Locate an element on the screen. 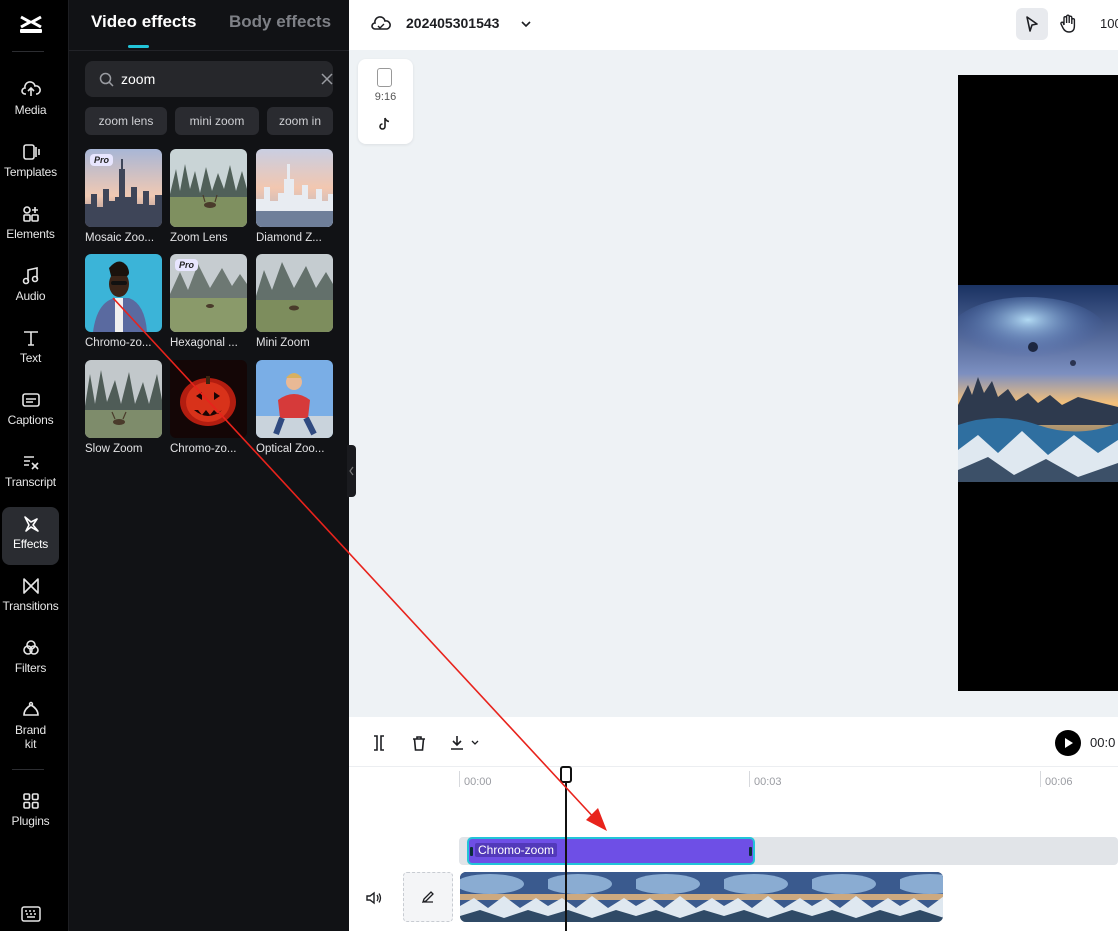  effects-star-icon is located at coordinates (31, 524).